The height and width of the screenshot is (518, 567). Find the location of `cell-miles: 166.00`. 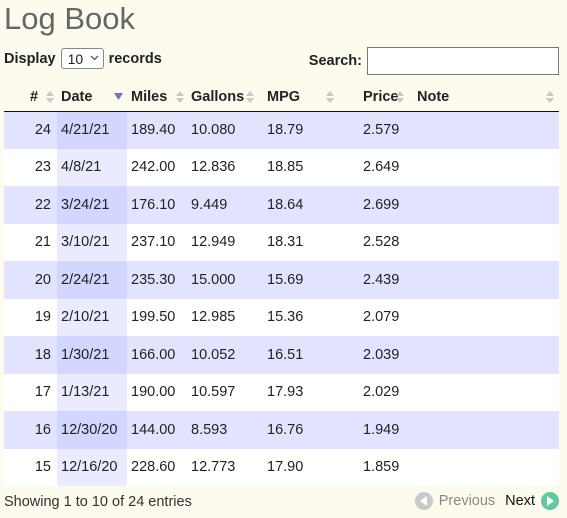

cell-miles: 166.00 is located at coordinates (157, 355).